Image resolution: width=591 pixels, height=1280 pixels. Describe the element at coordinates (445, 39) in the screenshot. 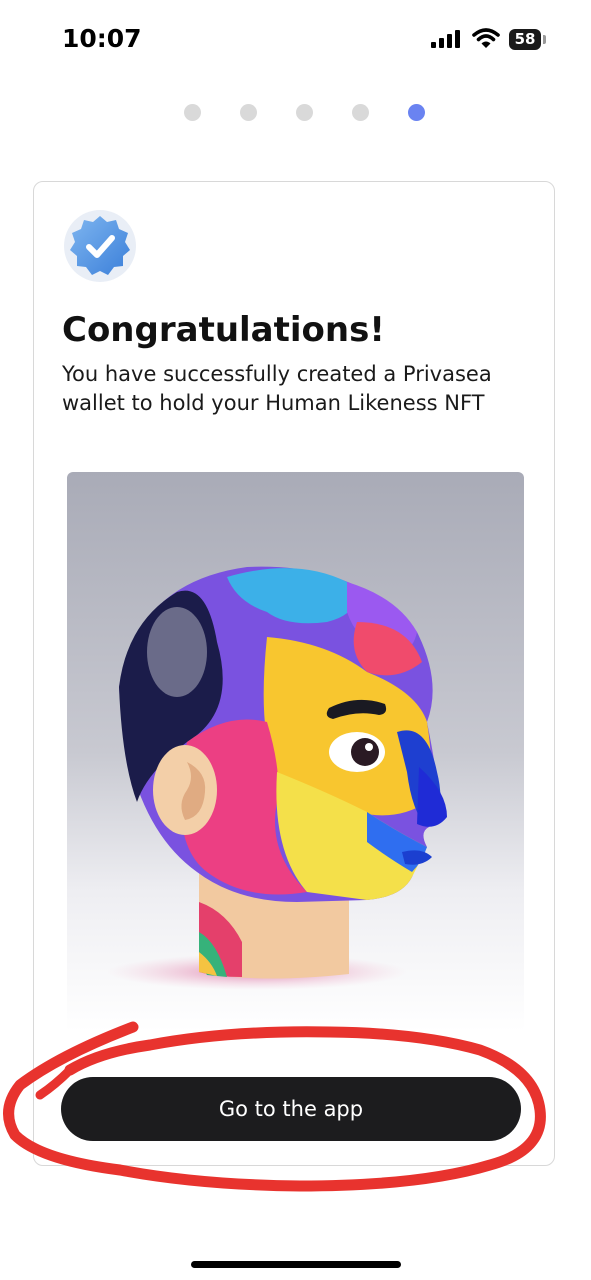

I see `cellular-signal-icon` at that location.